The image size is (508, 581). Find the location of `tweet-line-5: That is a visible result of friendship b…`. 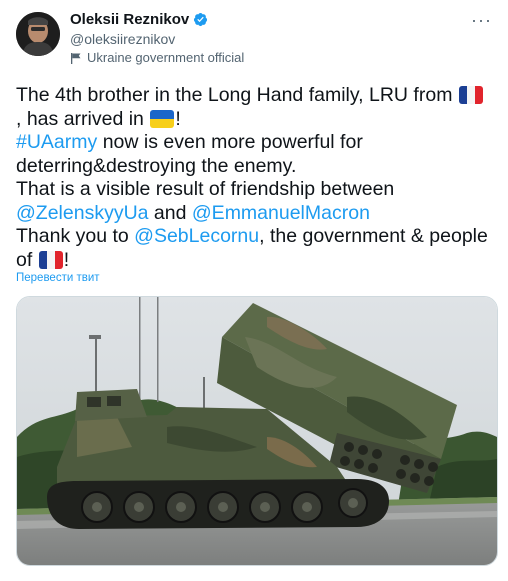

tweet-line-5: That is a visible result of friendship b… is located at coordinates (205, 189).